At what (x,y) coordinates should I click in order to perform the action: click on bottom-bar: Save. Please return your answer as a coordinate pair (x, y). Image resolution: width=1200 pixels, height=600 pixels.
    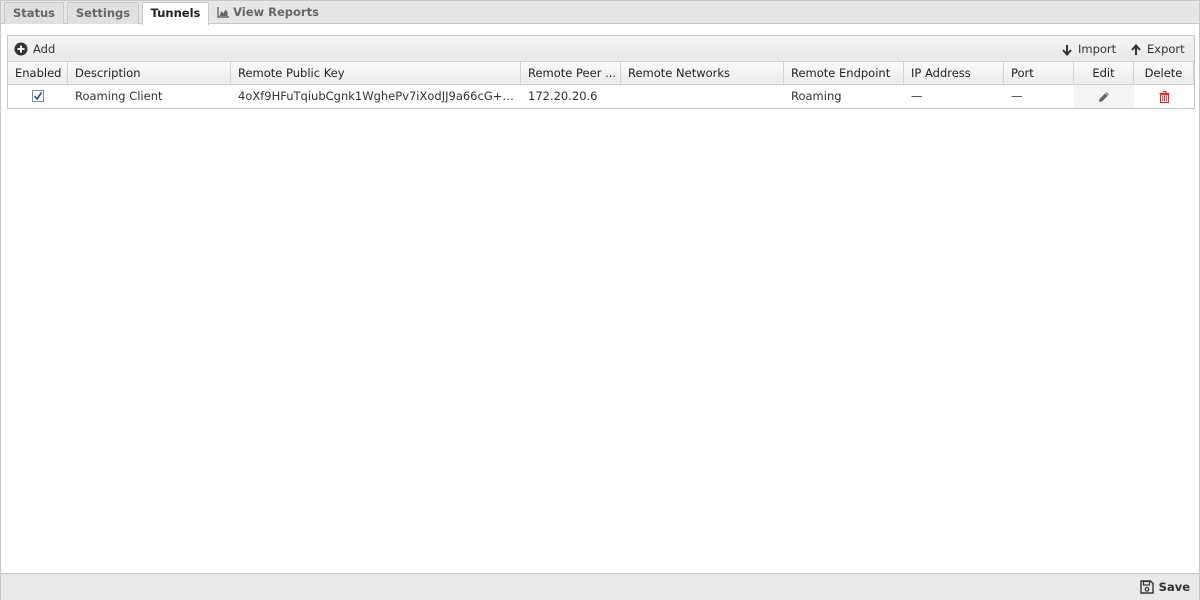
    Looking at the image, I should click on (600, 586).